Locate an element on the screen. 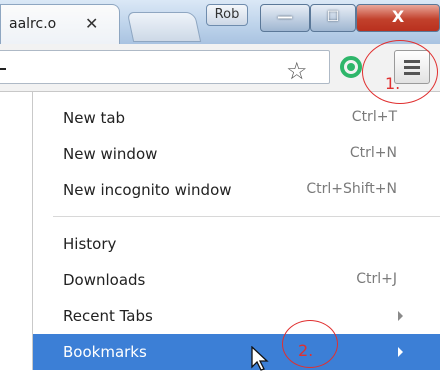 The width and height of the screenshot is (440, 372). new-tab-button is located at coordinates (164, 27).